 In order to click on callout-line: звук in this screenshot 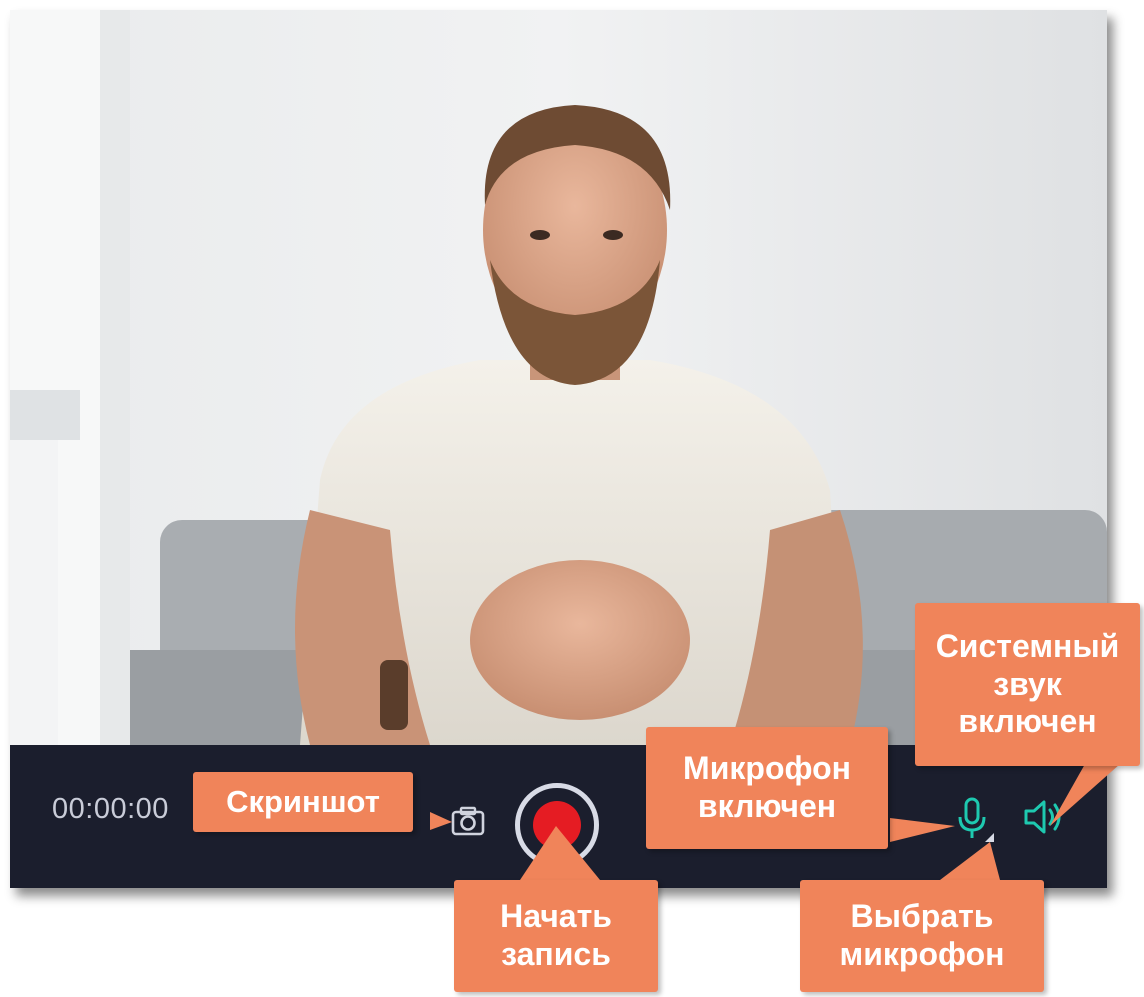, I will do `click(1027, 683)`.